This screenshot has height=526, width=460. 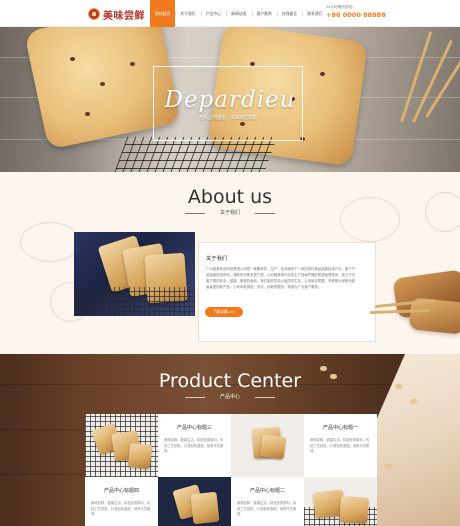 What do you see at coordinates (134, 274) in the screenshot?
I see `about-photo` at bounding box center [134, 274].